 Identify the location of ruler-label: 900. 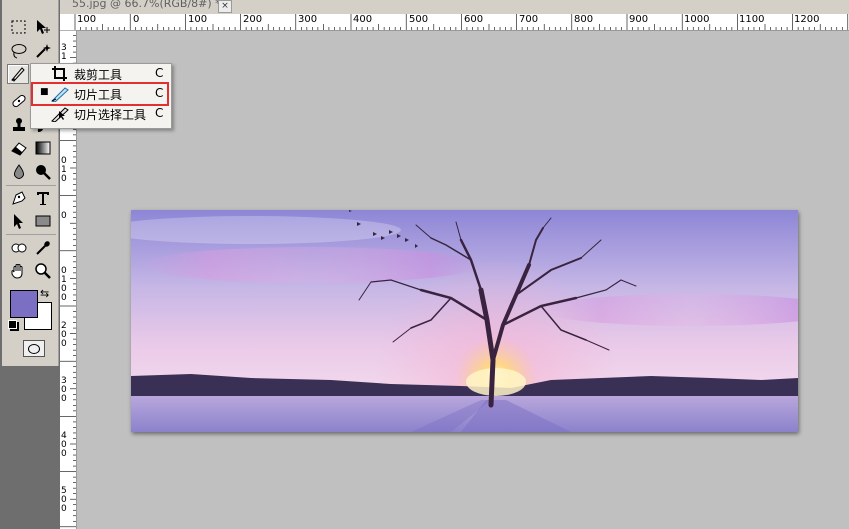
(639, 19).